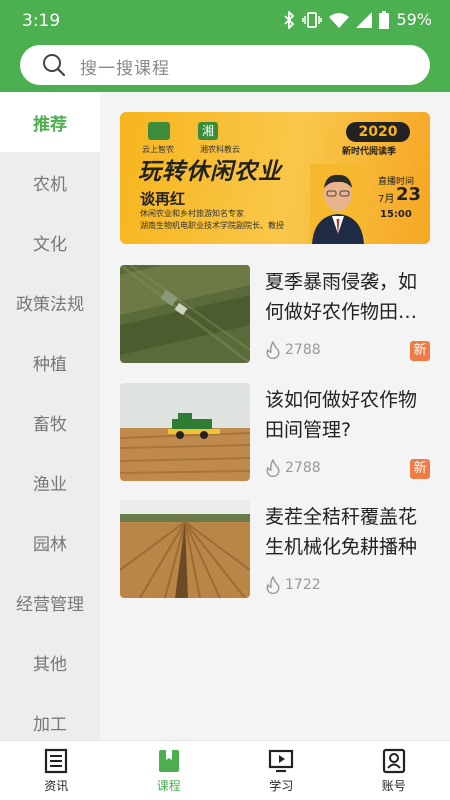 The height and width of the screenshot is (800, 450). I want to click on course-item: 麦茬全秸秆覆盖花生机械化免耕播种 1722, so click(275, 550).